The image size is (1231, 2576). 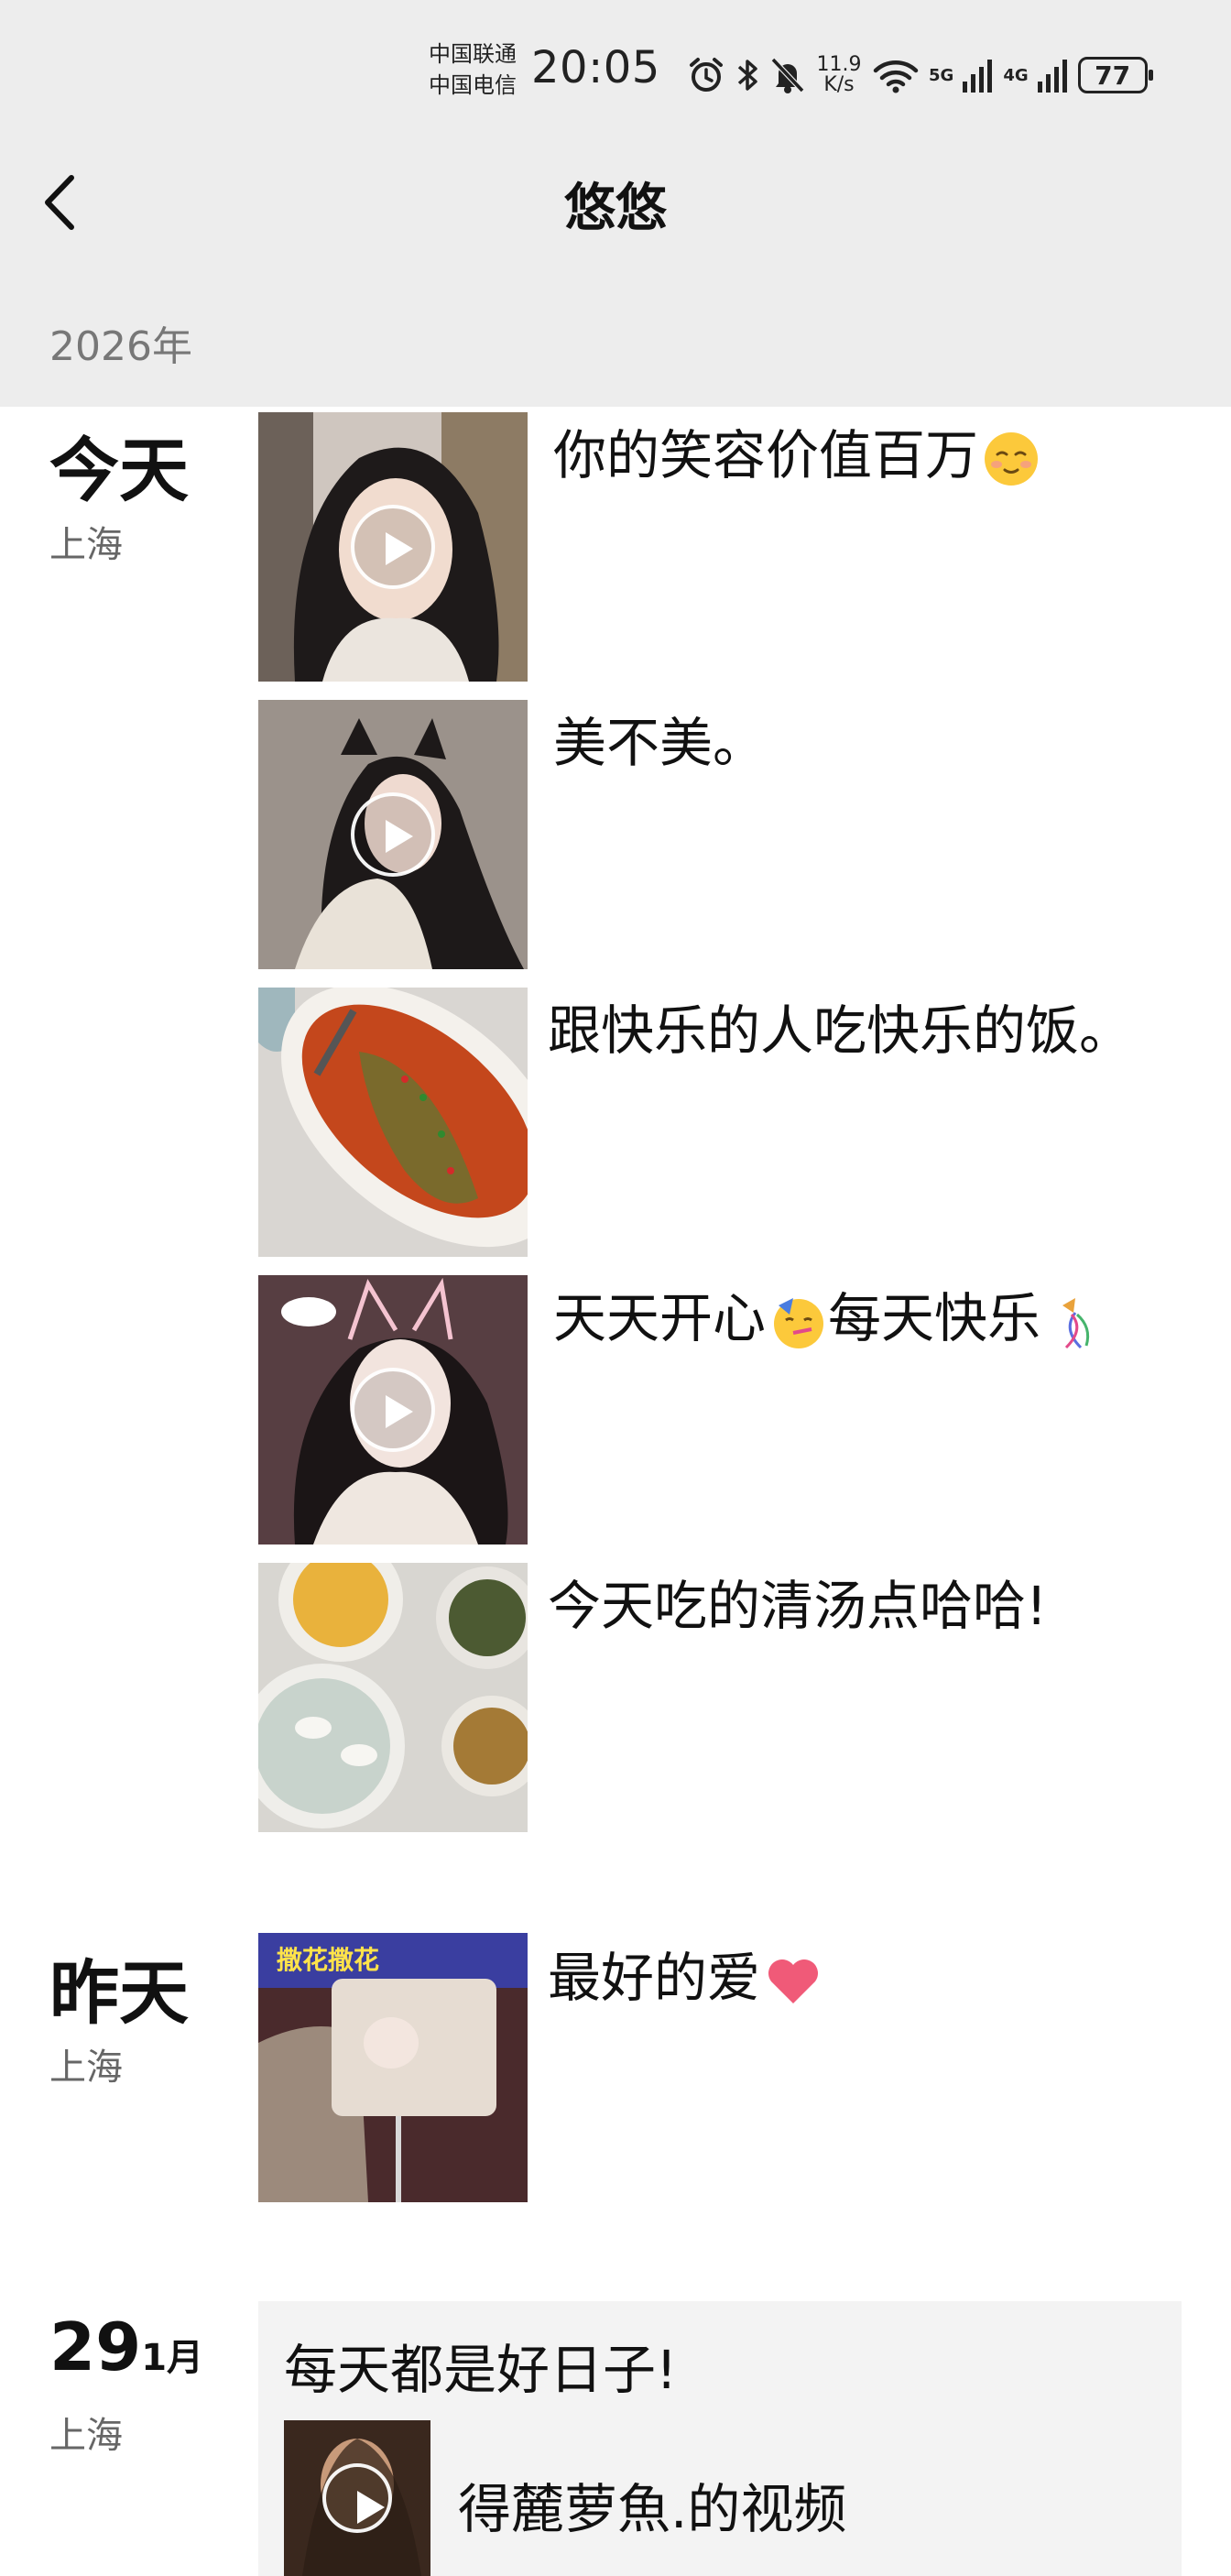 I want to click on post-caption-1: 你的笑容价值百万, so click(x=796, y=451).